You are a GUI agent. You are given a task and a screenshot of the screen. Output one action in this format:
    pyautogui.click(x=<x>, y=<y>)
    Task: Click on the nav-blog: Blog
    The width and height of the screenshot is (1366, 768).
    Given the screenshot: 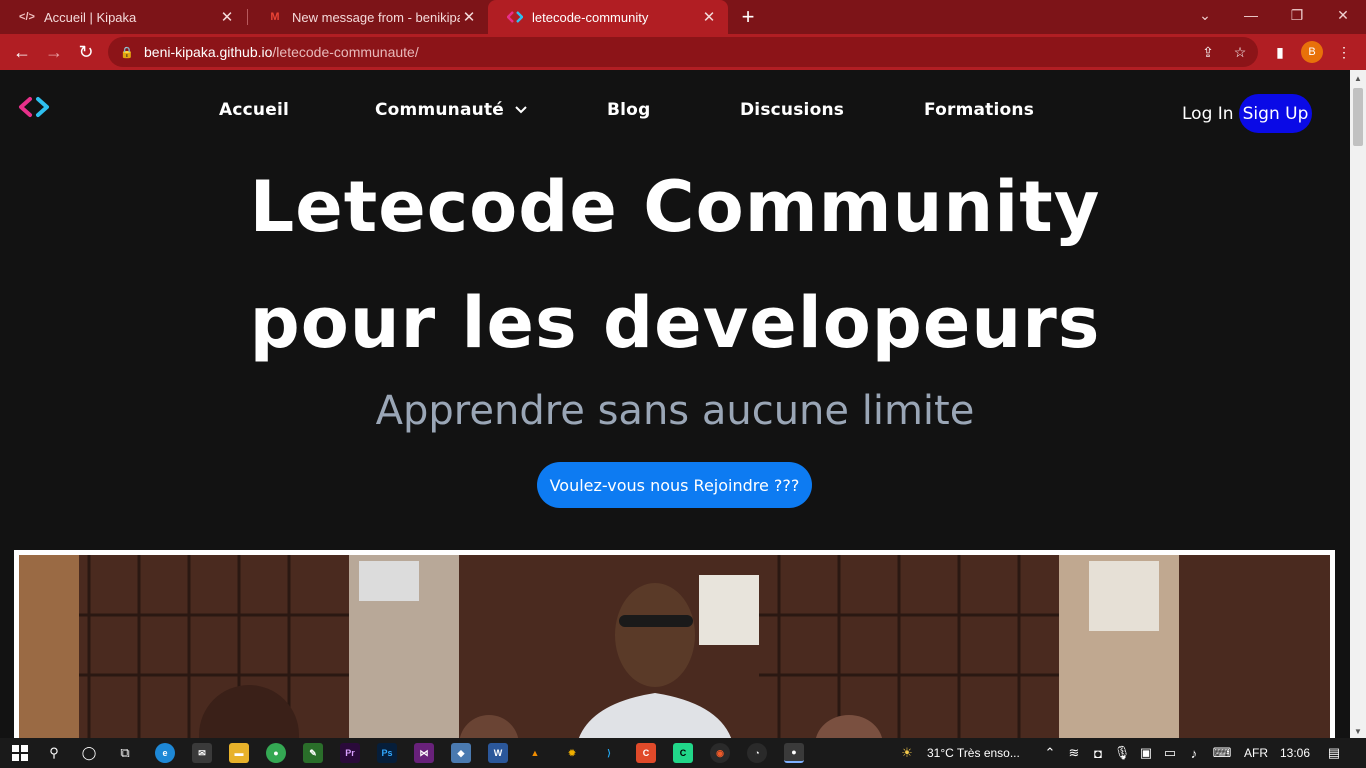 What is the action you would take?
    pyautogui.click(x=628, y=110)
    